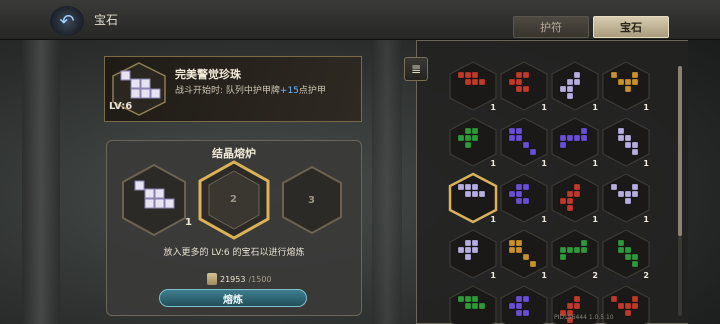 The image size is (720, 324). I want to click on page-title: 宝石, so click(106, 20).